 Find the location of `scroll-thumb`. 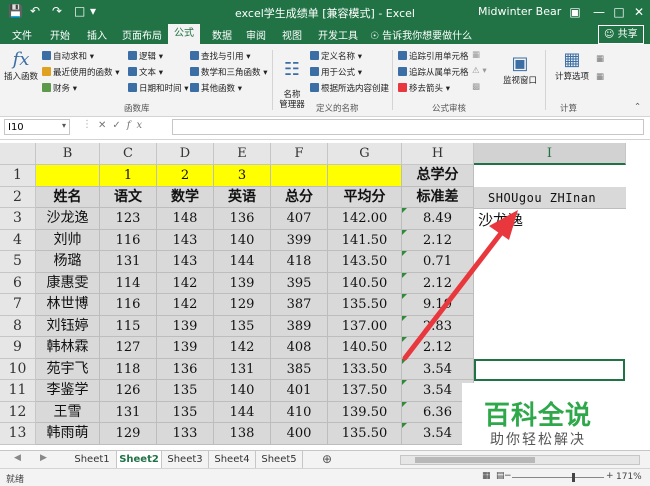

scroll-thumb is located at coordinates (475, 460).